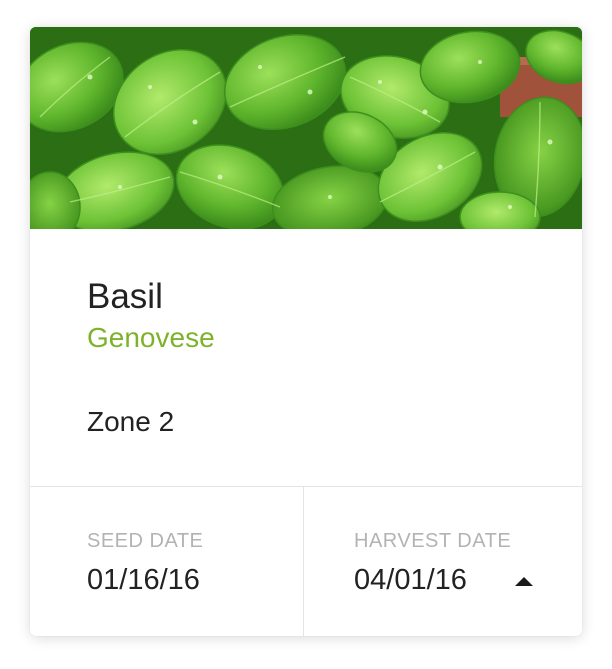 Image resolution: width=612 pixels, height=669 pixels. What do you see at coordinates (125, 296) in the screenshot?
I see `plant-name: Basil` at bounding box center [125, 296].